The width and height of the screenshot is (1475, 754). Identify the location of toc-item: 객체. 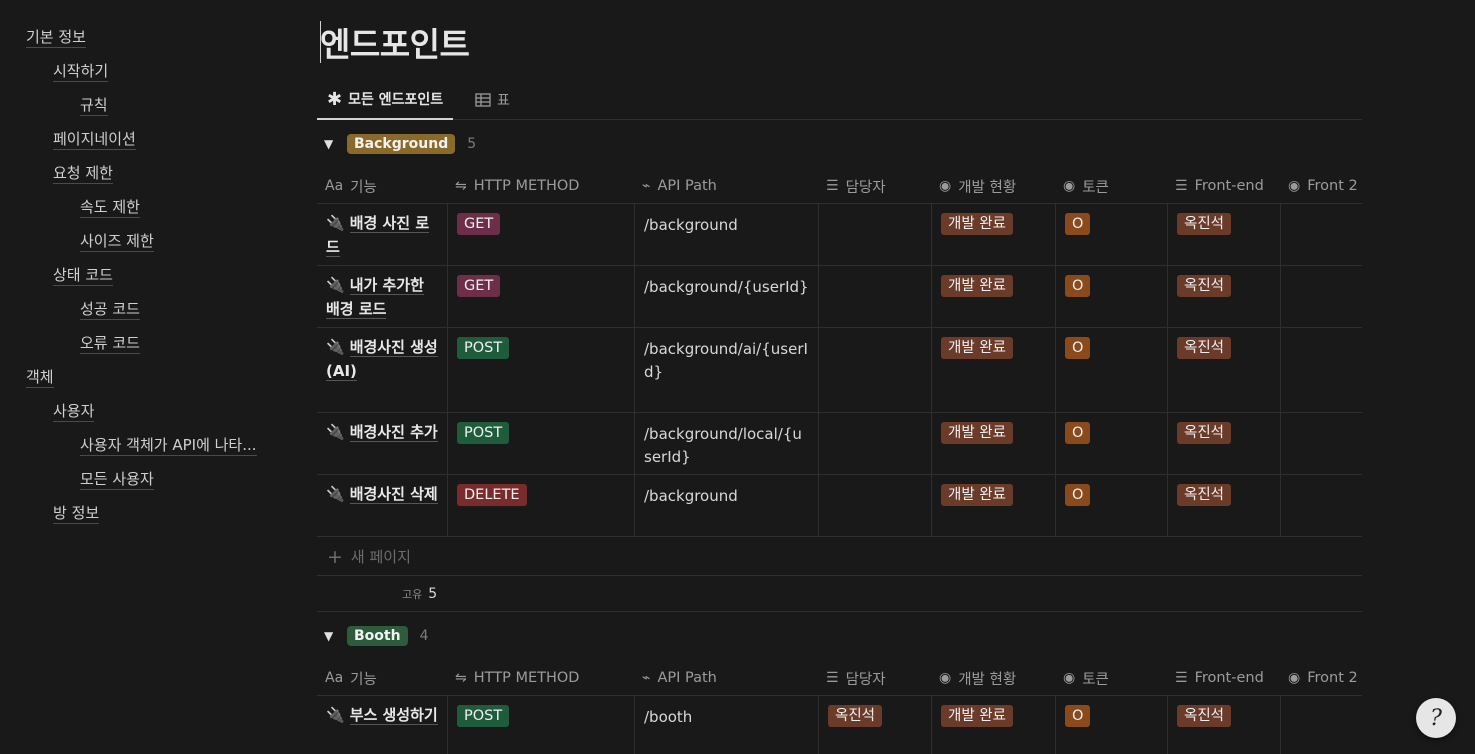
(146, 383).